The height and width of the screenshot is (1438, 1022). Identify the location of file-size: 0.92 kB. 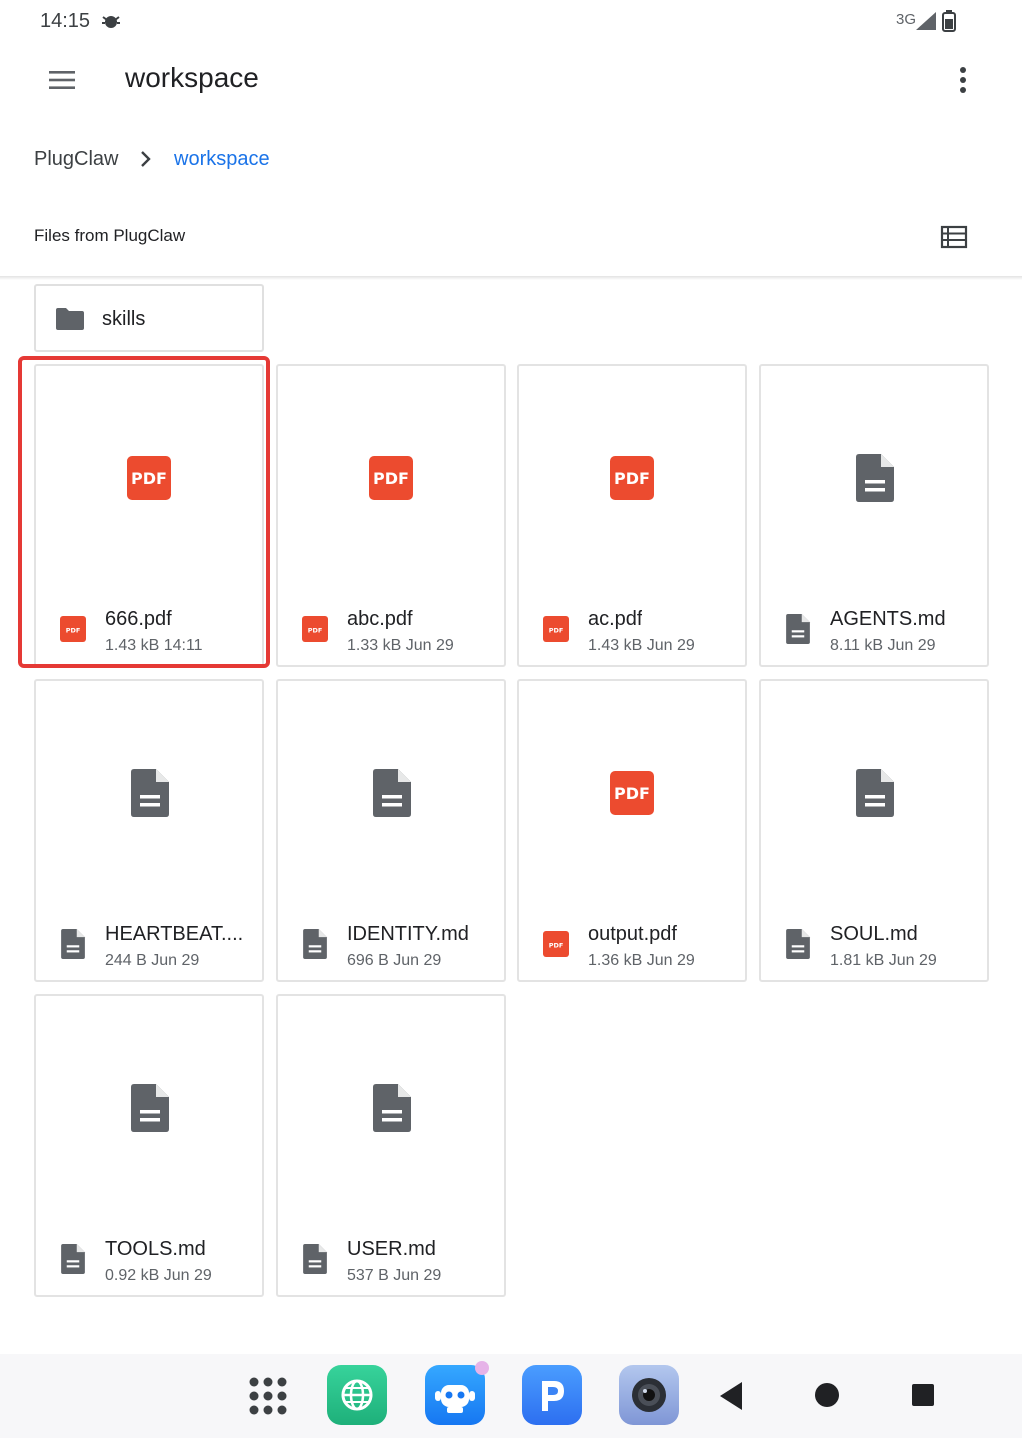
(132, 1275).